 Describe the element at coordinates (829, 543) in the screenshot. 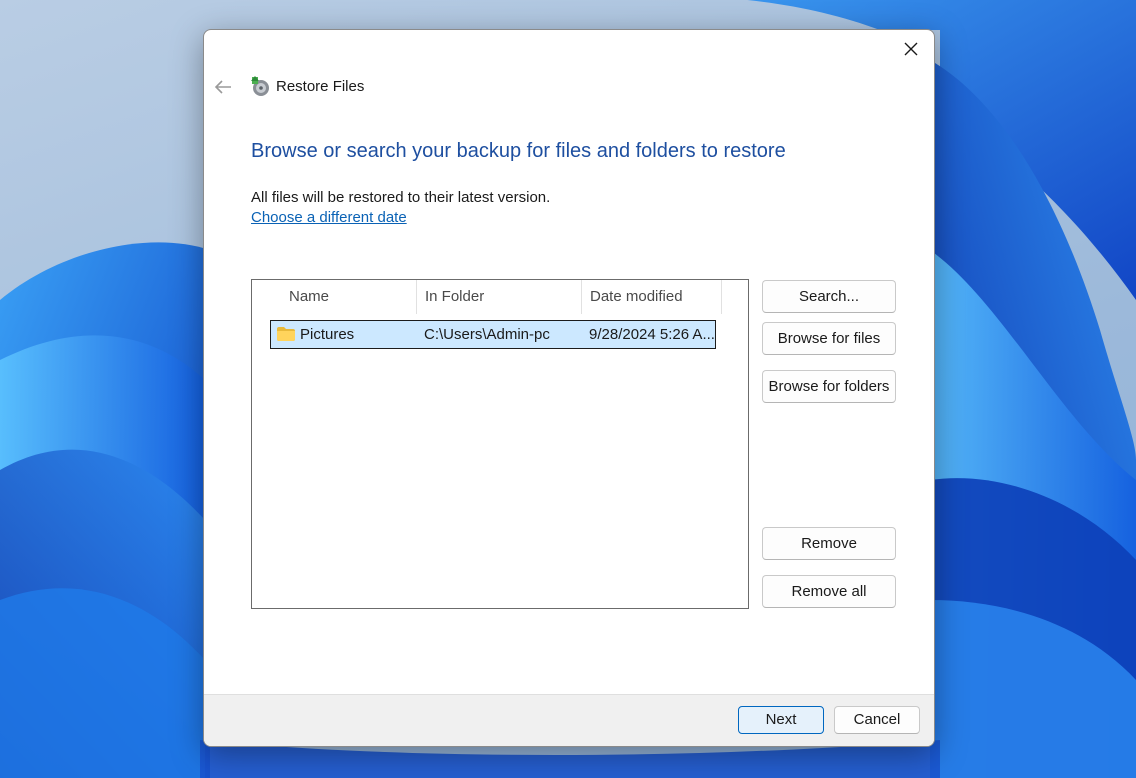

I see `remove-button: Remove` at that location.